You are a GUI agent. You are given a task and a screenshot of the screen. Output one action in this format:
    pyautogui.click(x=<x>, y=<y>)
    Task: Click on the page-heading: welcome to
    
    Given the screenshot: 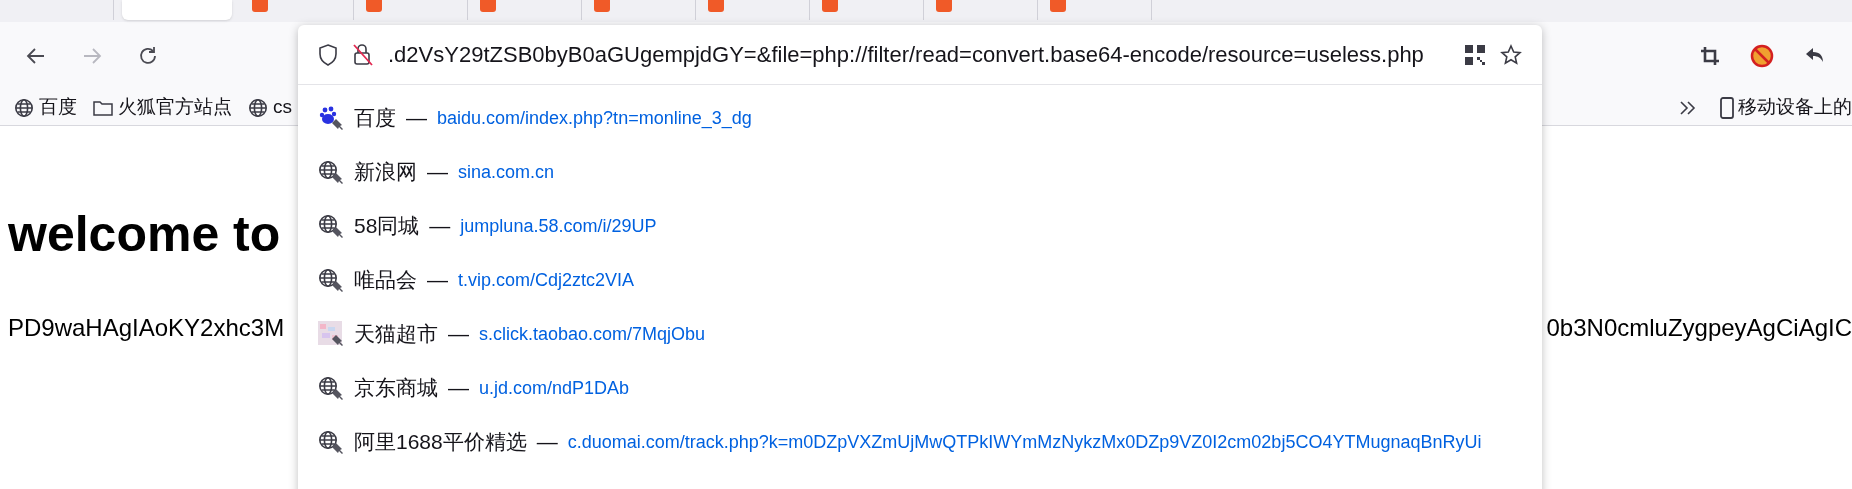 What is the action you would take?
    pyautogui.click(x=144, y=234)
    